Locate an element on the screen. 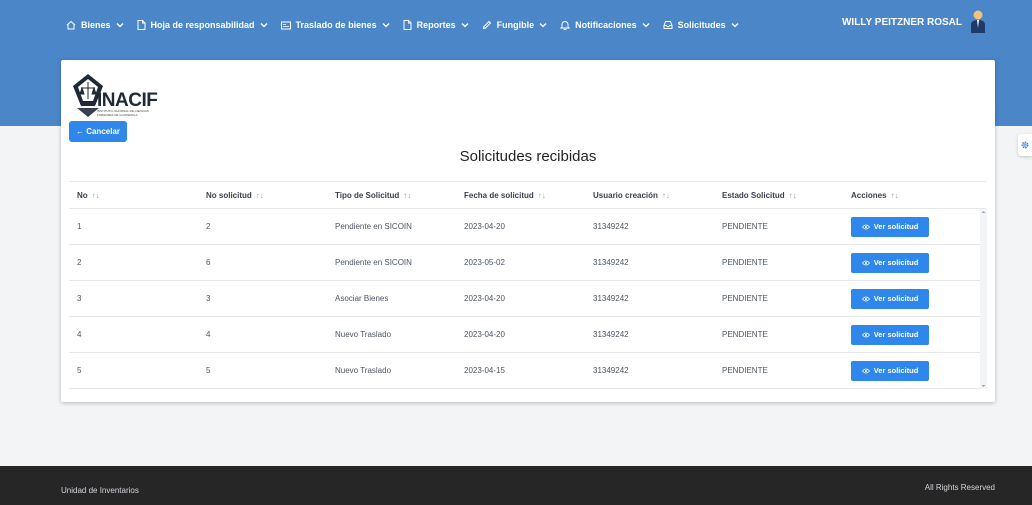 The image size is (1032, 505). column-header-estado: Estado Solicitud ↑↓ is located at coordinates (778, 195).